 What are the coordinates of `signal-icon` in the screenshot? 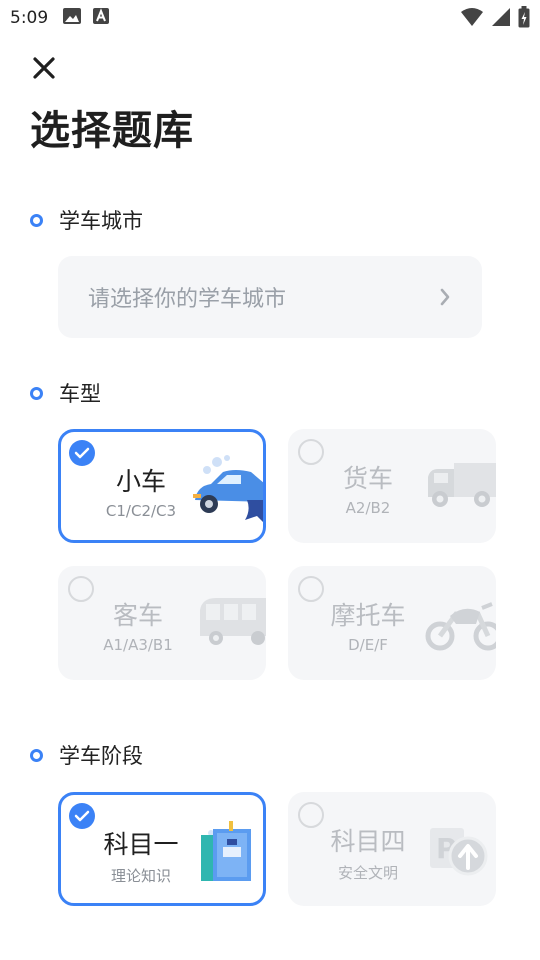 It's located at (501, 19).